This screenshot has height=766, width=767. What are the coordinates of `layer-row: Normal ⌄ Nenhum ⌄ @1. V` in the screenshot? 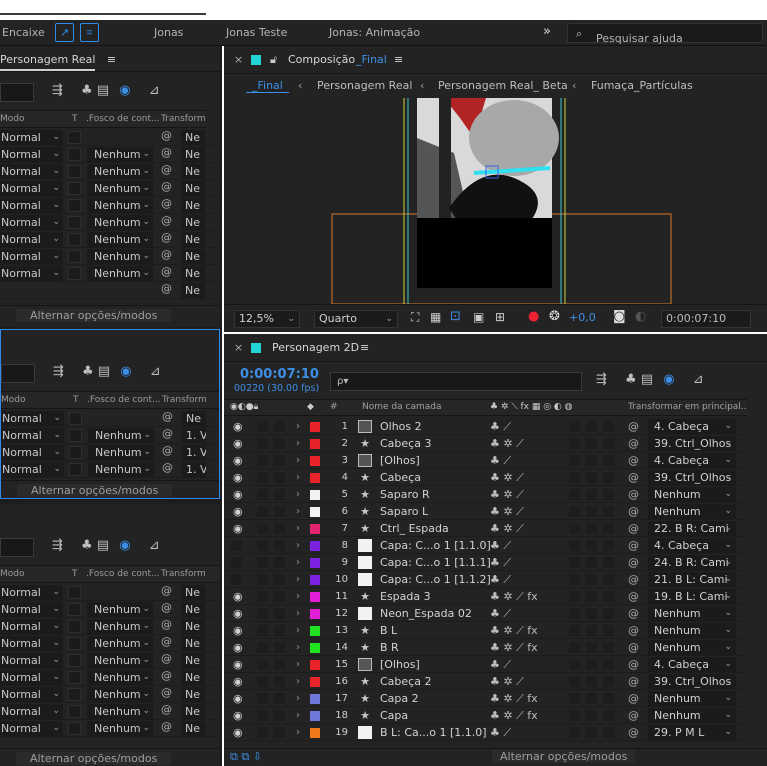 It's located at (110, 452).